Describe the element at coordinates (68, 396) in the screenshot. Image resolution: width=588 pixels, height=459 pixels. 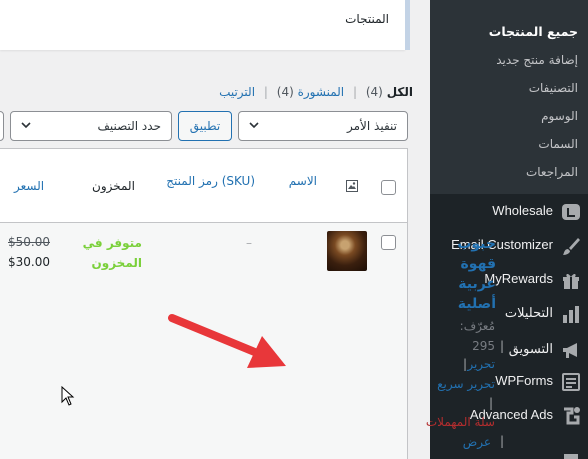
I see `mouse-cursor-icon` at that location.